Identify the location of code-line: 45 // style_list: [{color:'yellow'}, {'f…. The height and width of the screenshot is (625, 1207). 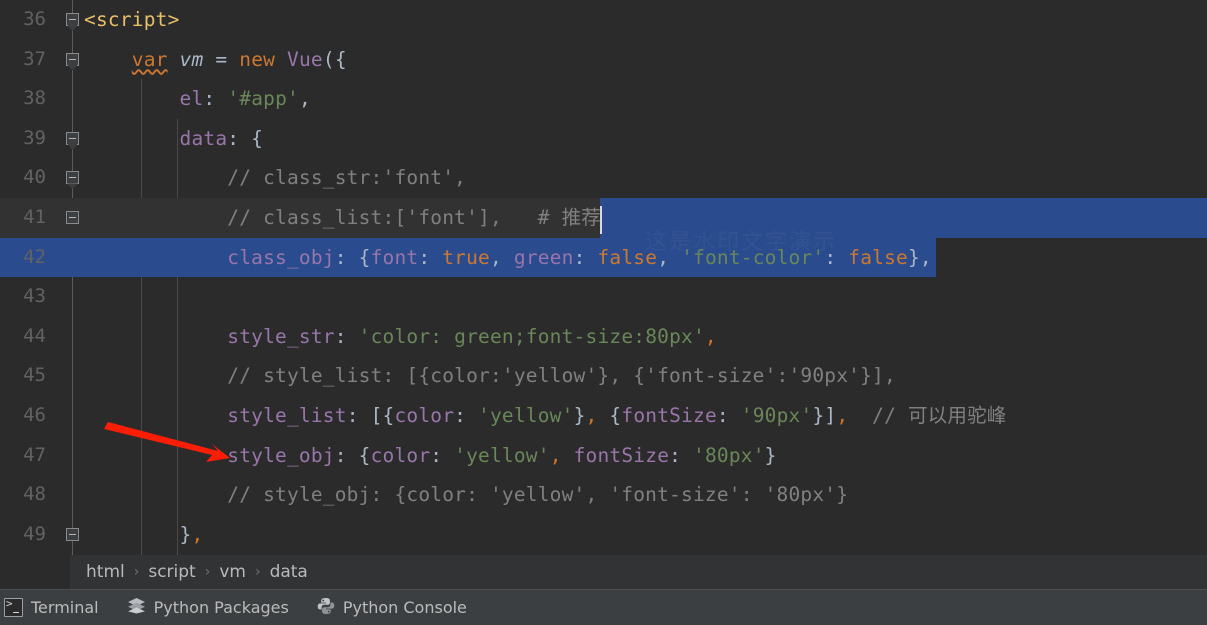
(603, 376).